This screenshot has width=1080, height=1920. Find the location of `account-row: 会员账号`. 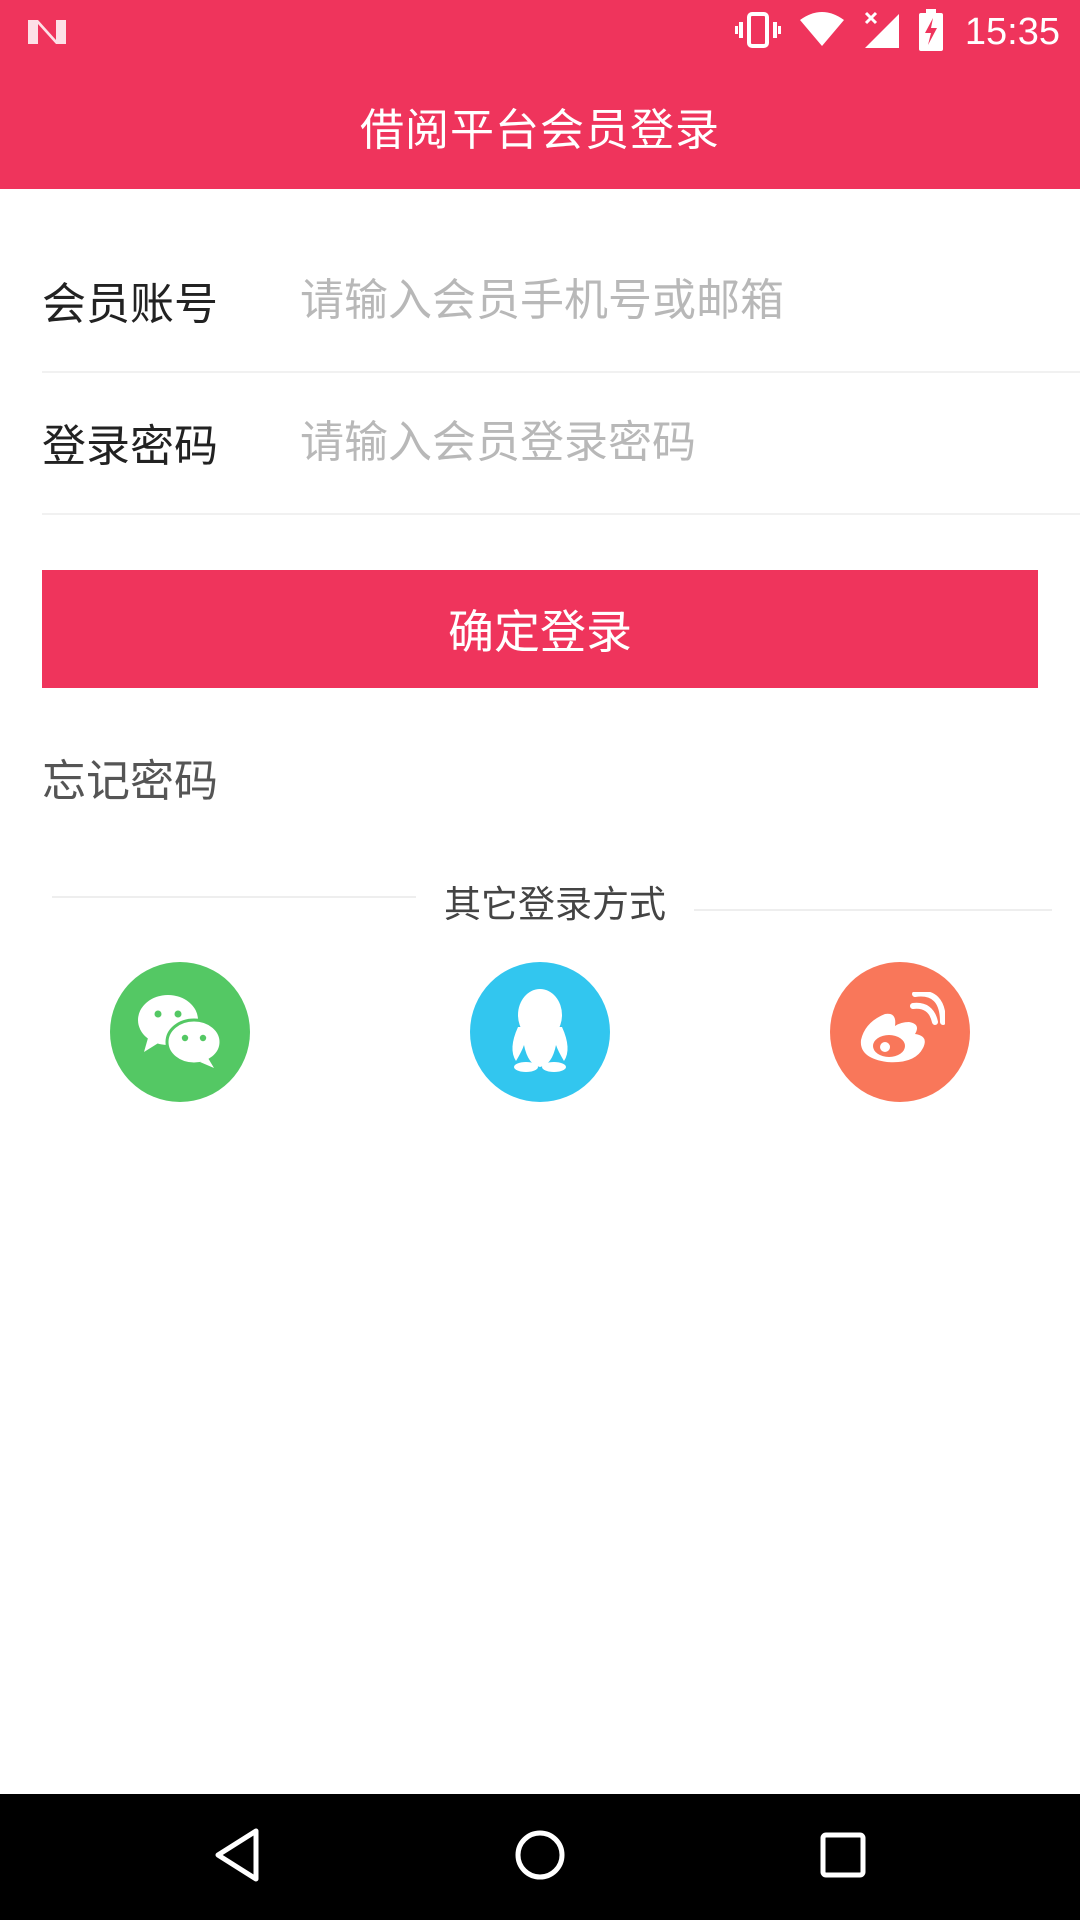

account-row: 会员账号 is located at coordinates (561, 301).